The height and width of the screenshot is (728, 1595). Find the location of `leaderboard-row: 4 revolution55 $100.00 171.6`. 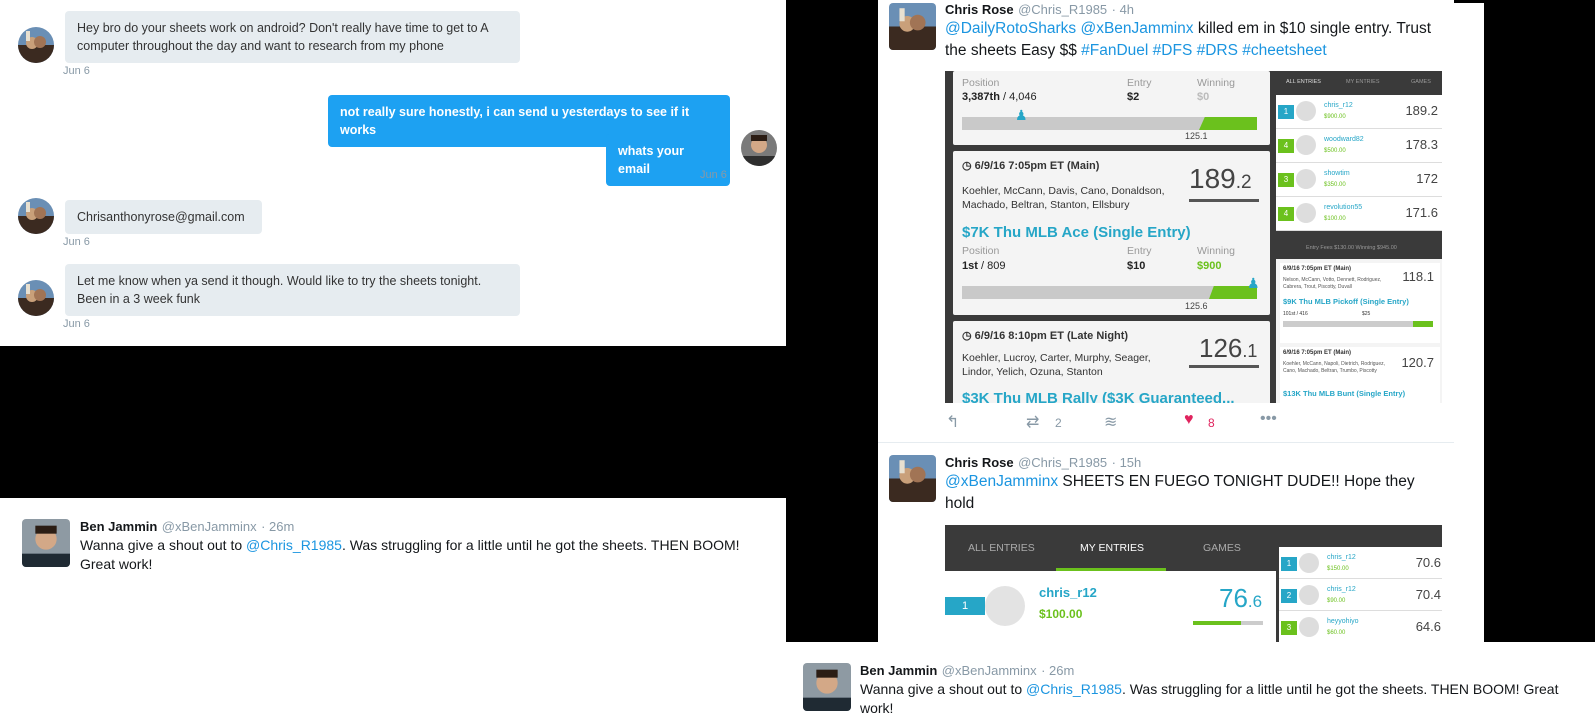

leaderboard-row: 4 revolution55 $100.00 171.6 is located at coordinates (1359, 214).